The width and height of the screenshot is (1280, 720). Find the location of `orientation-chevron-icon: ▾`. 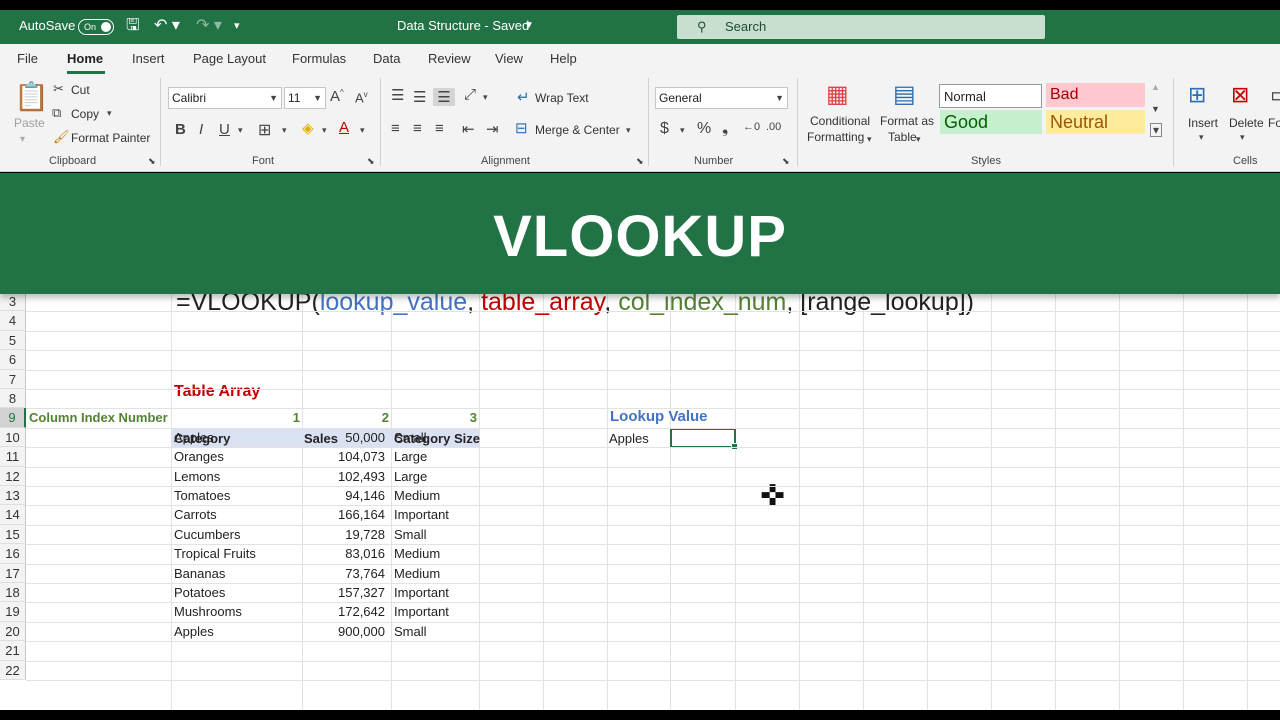

orientation-chevron-icon: ▾ is located at coordinates (485, 97).